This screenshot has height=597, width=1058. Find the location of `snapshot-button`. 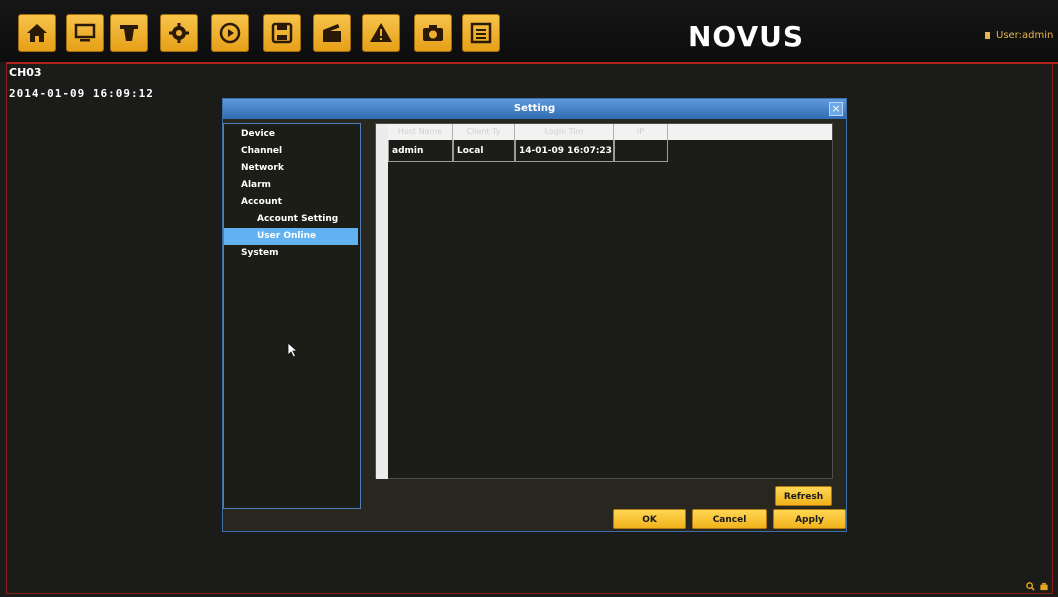

snapshot-button is located at coordinates (433, 33).